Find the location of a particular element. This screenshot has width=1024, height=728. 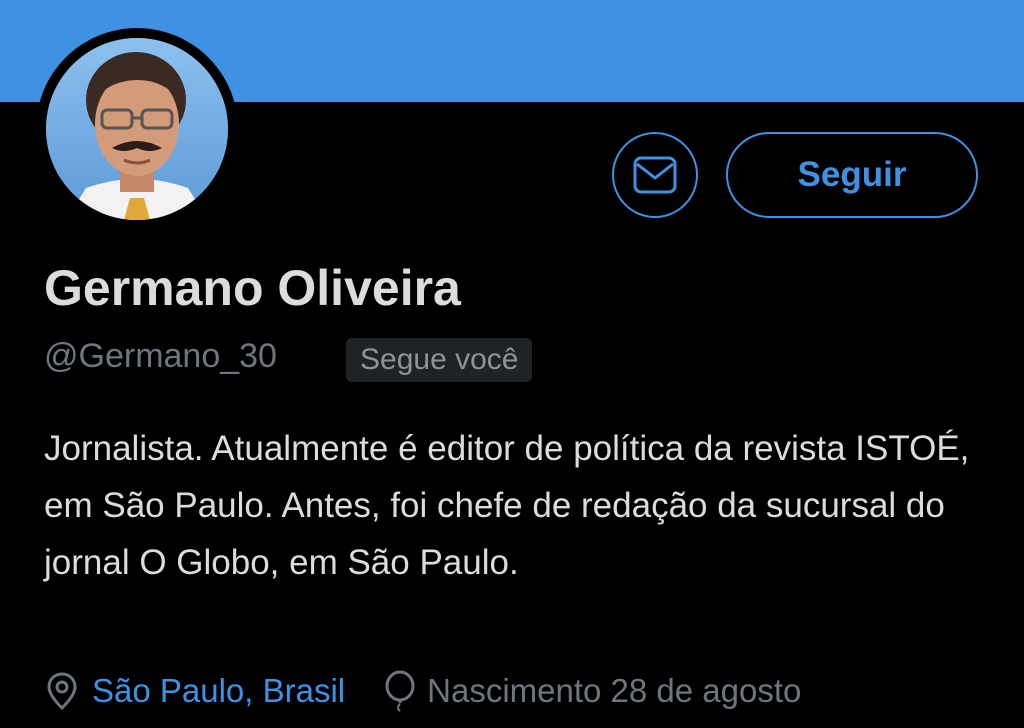

location-link: São Paulo, Brasil is located at coordinates (218, 691).